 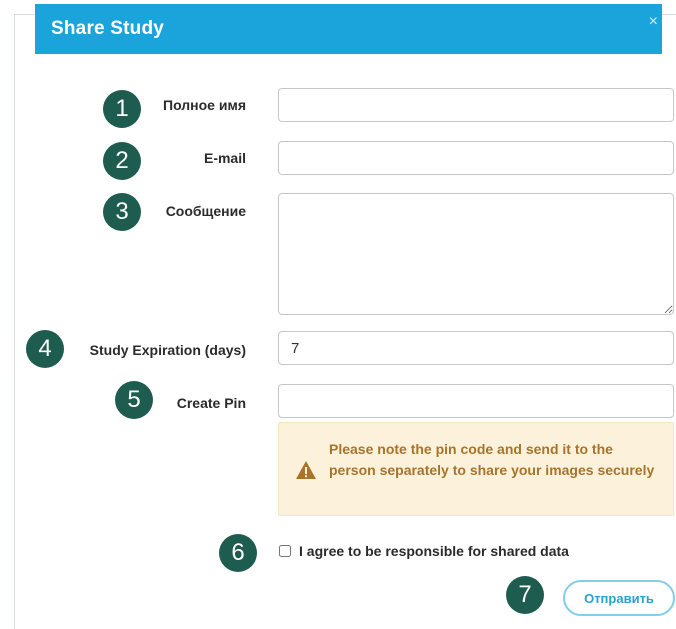 What do you see at coordinates (108, 28) in the screenshot?
I see `dialog-title: Share Study` at bounding box center [108, 28].